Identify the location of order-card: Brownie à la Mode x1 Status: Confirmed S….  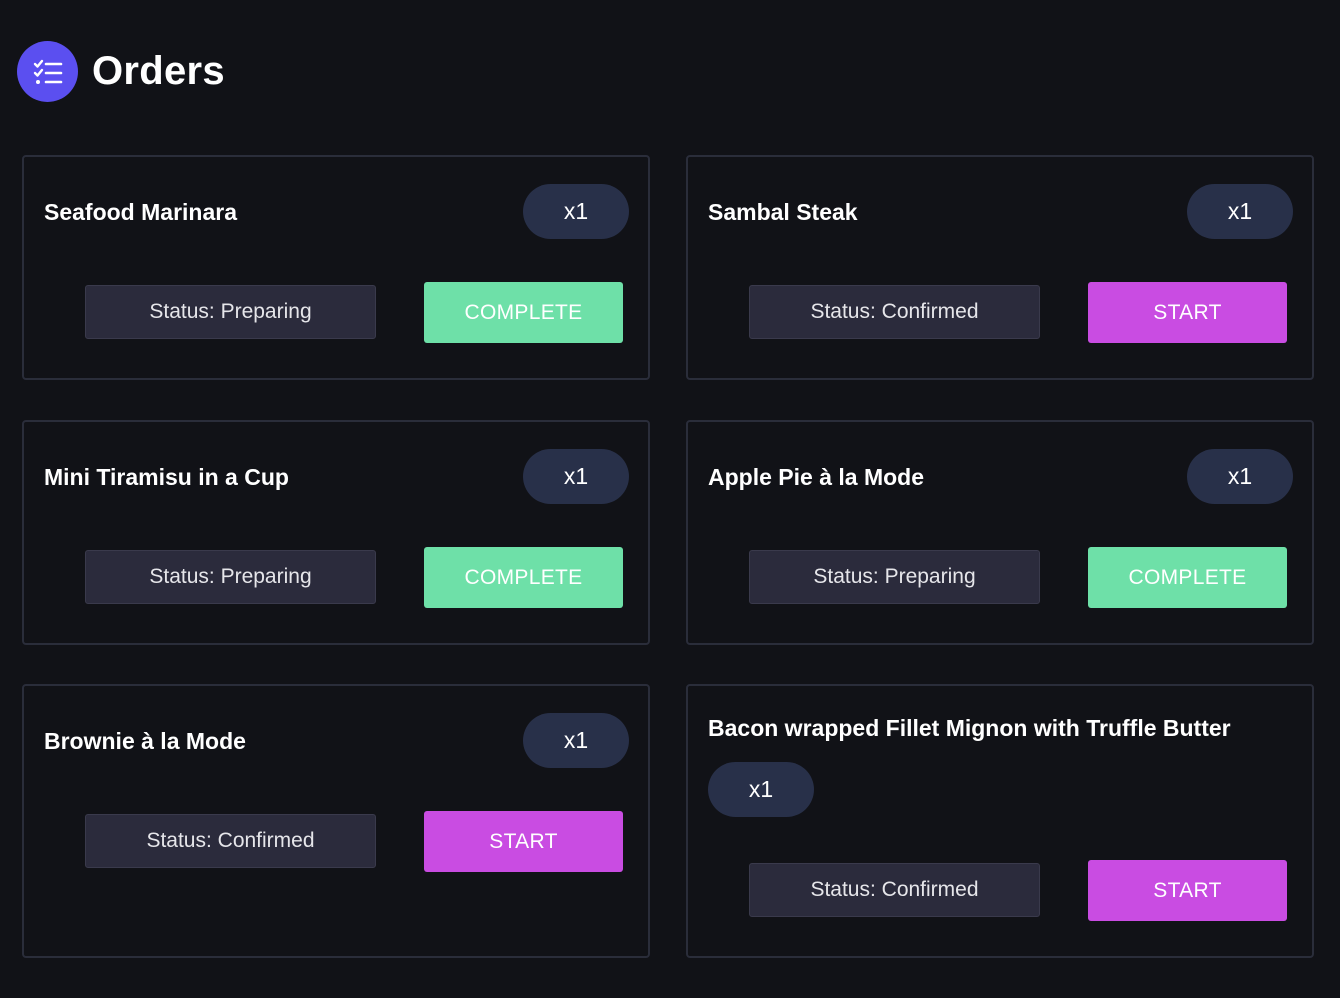
(336, 821).